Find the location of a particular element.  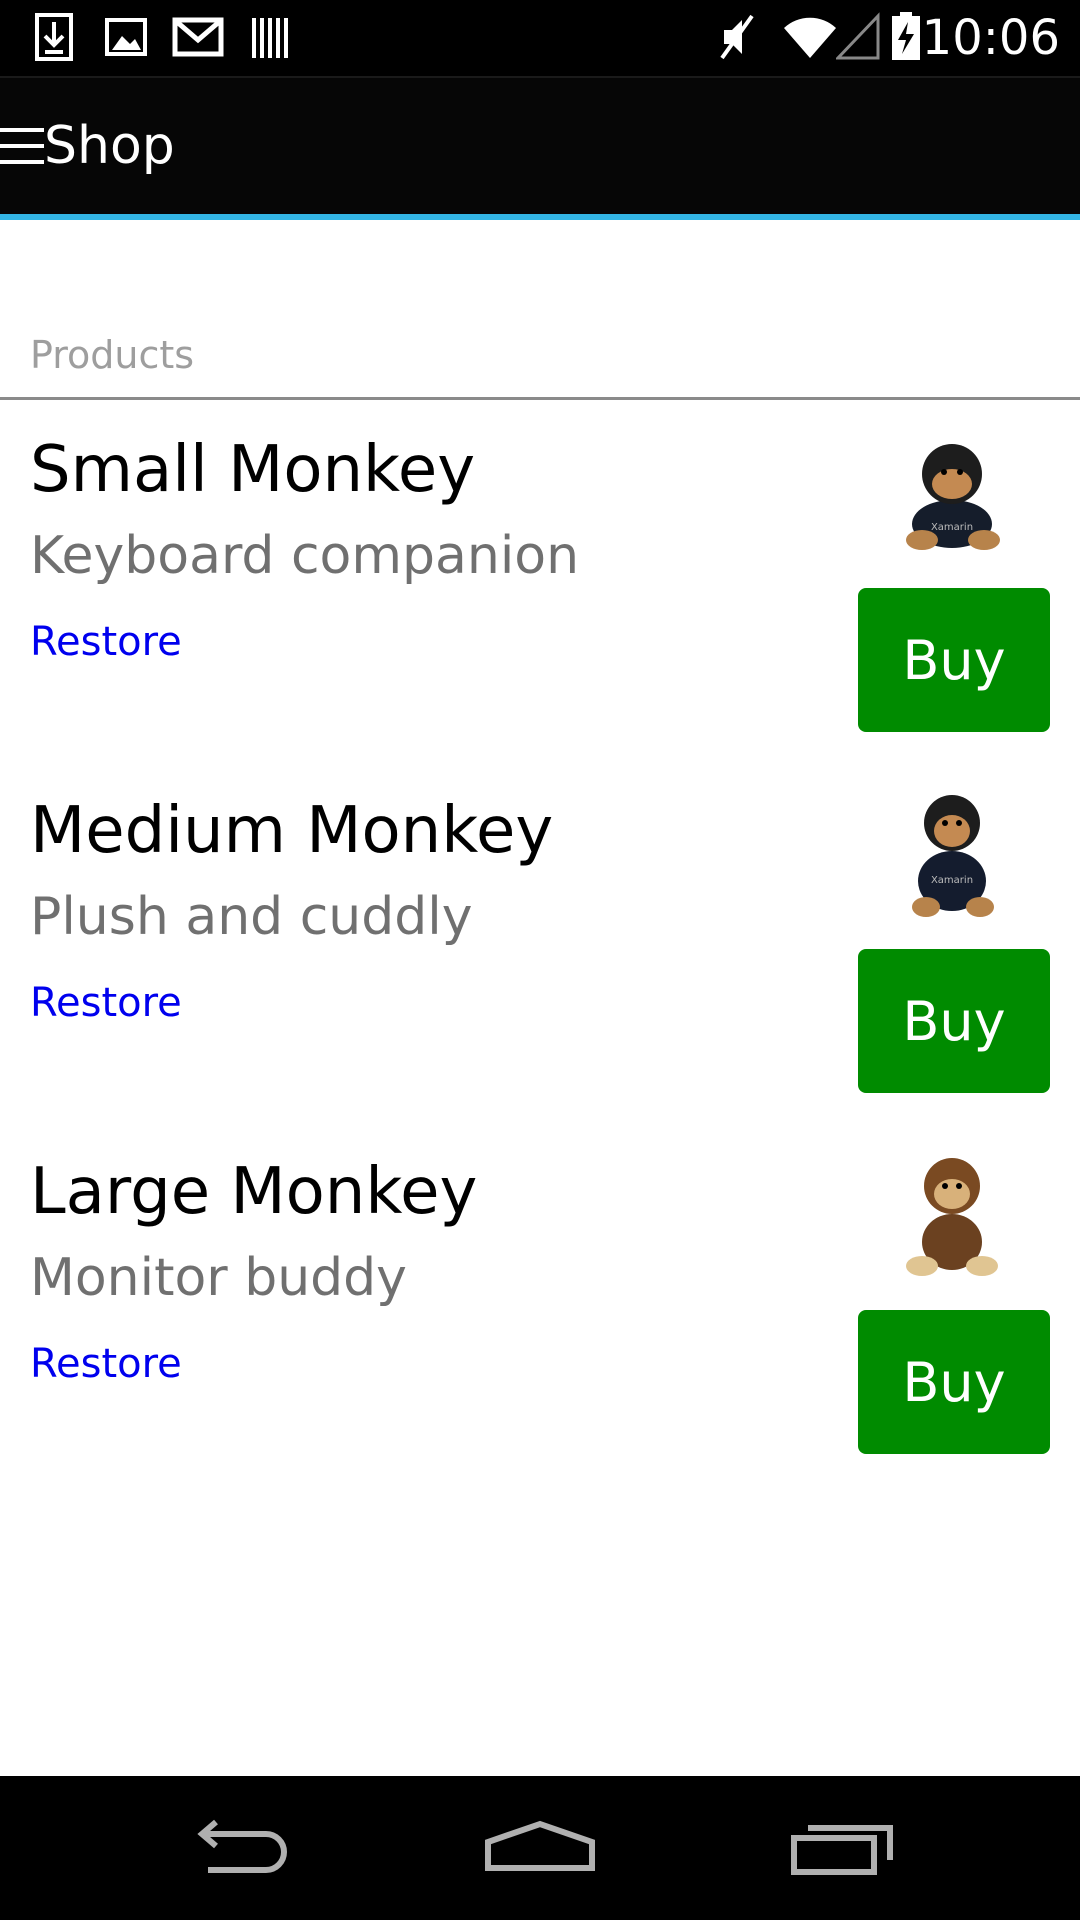

wifi-icon is located at coordinates (810, 37).